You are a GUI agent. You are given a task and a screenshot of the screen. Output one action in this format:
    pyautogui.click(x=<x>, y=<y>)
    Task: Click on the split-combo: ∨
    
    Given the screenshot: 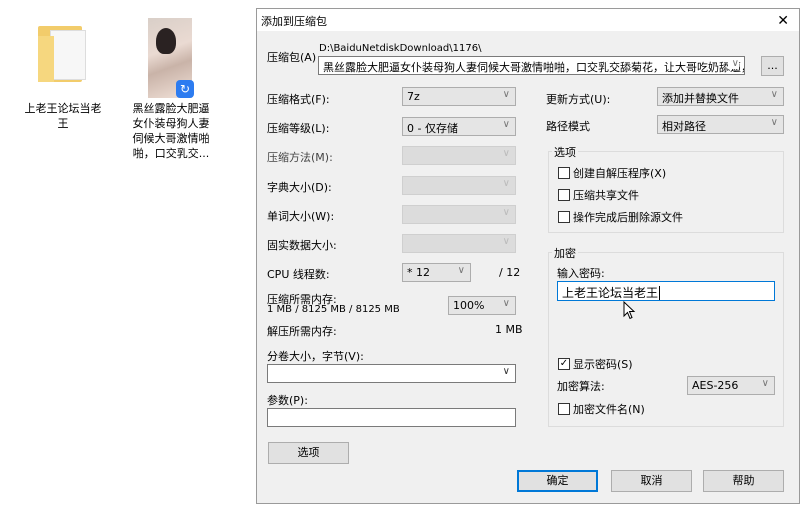 What is the action you would take?
    pyautogui.click(x=391, y=373)
    